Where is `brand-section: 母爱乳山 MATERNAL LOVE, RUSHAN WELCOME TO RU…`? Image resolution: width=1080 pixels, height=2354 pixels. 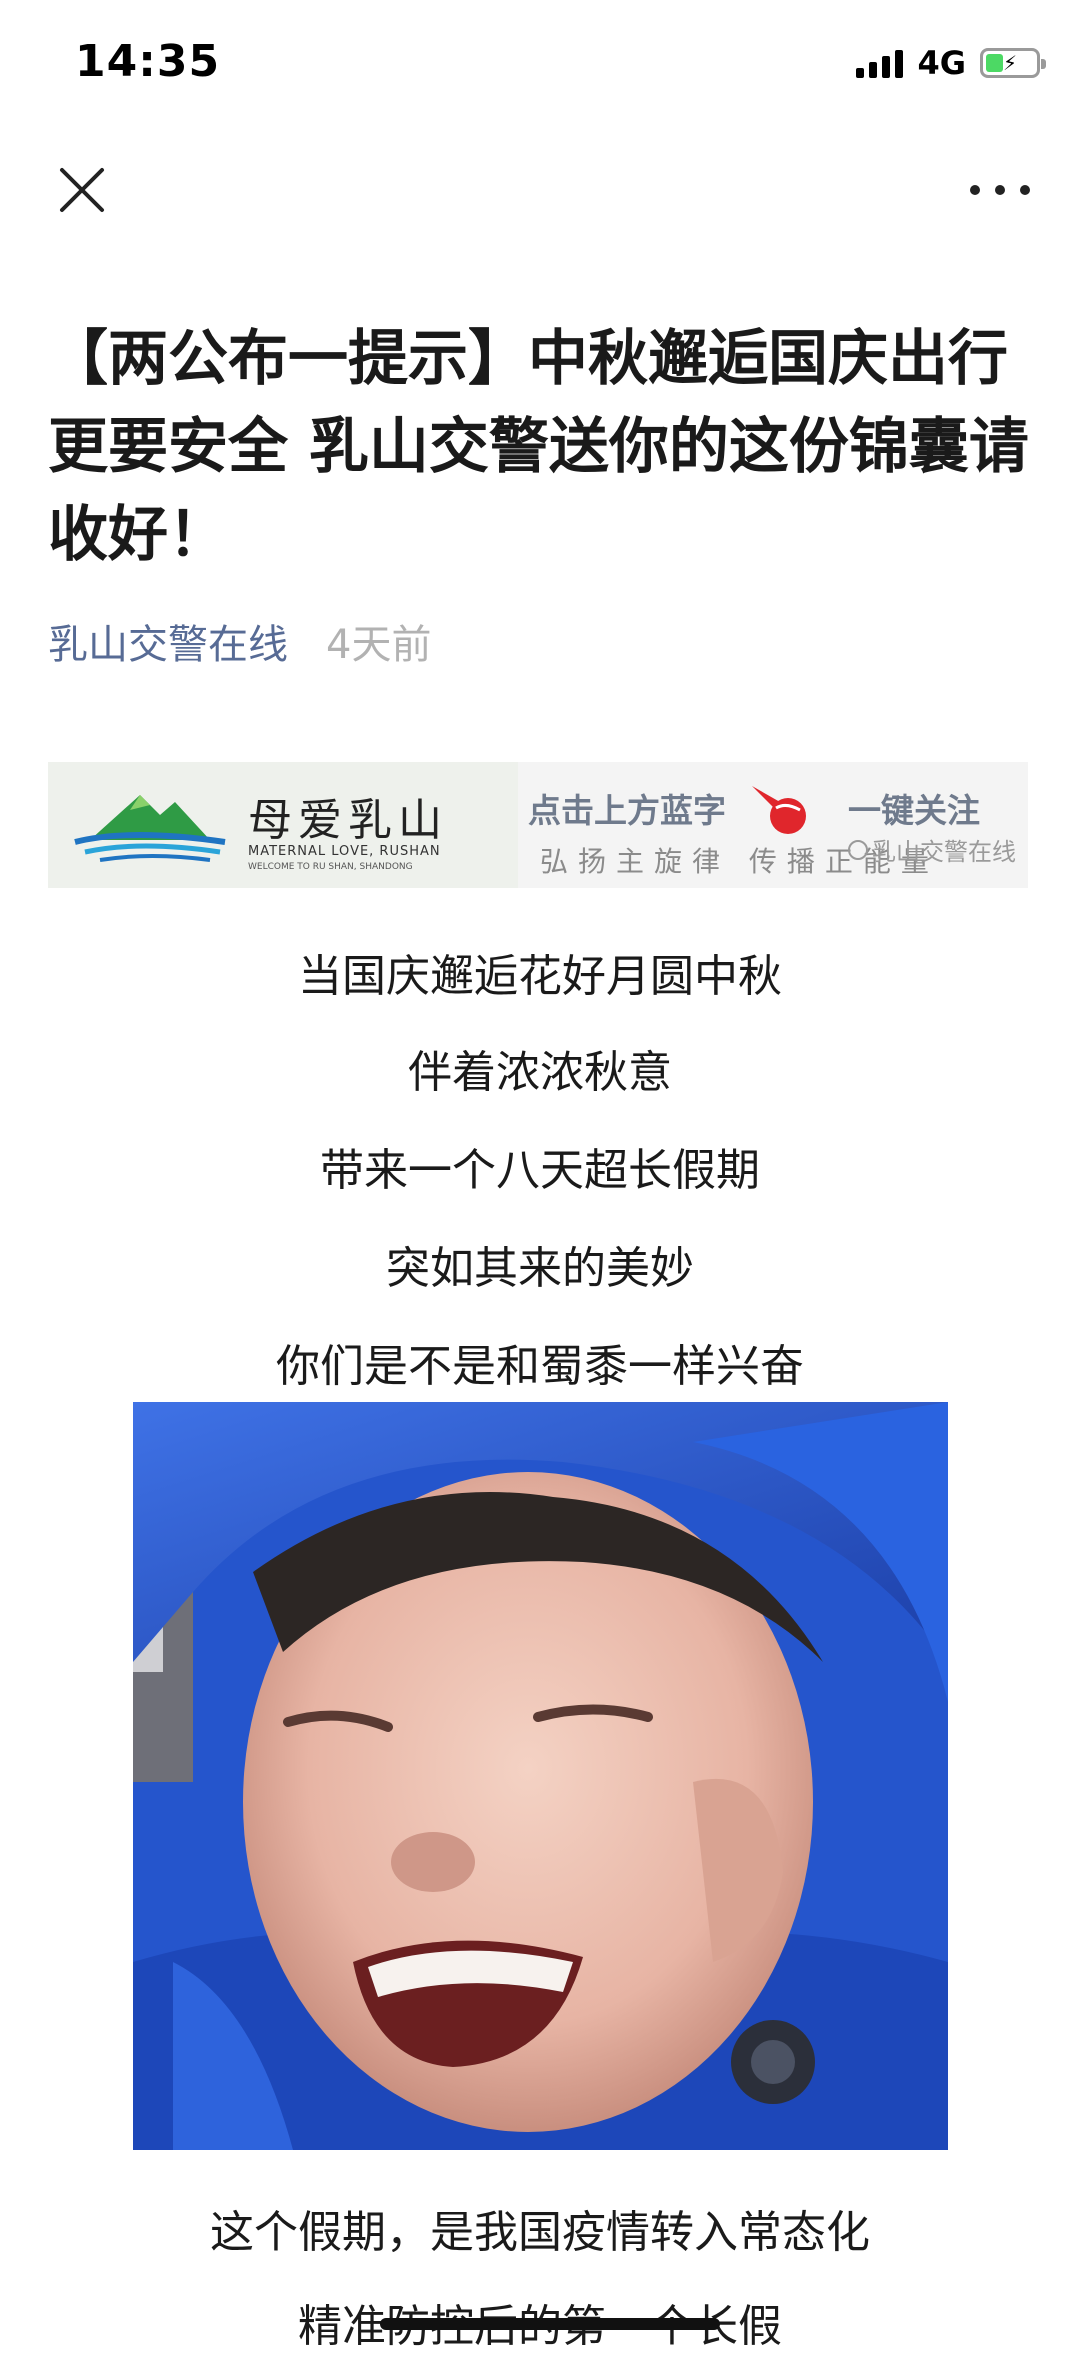
brand-section: 母爱乳山 MATERNAL LOVE, RUSHAN WELCOME TO RU… is located at coordinates (283, 825).